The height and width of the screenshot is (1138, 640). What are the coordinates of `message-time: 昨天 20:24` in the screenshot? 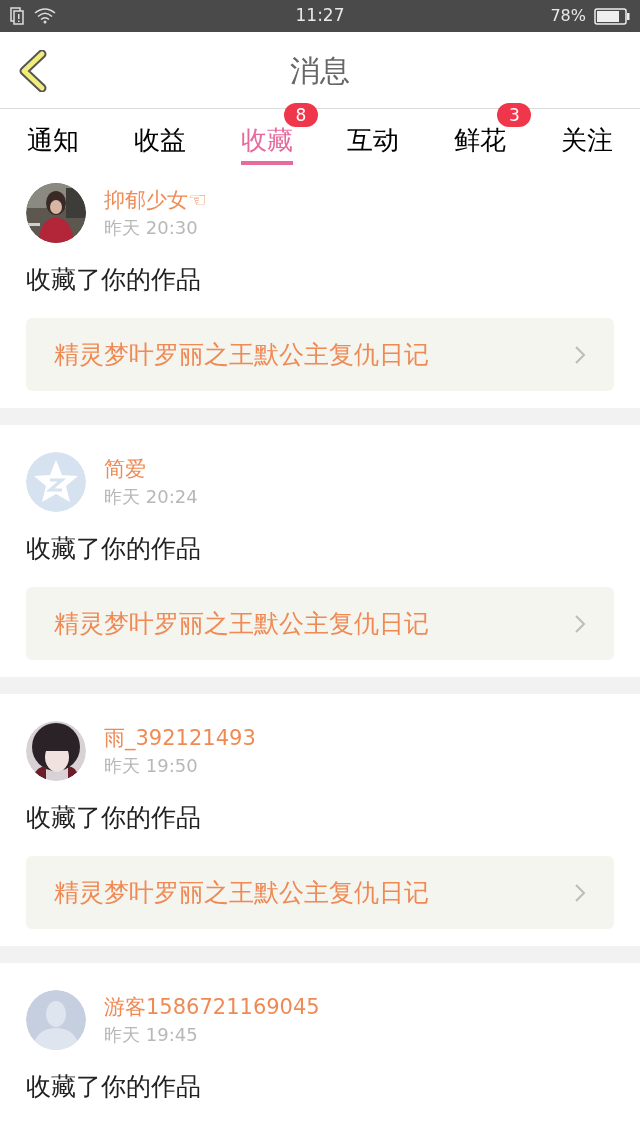 It's located at (151, 497).